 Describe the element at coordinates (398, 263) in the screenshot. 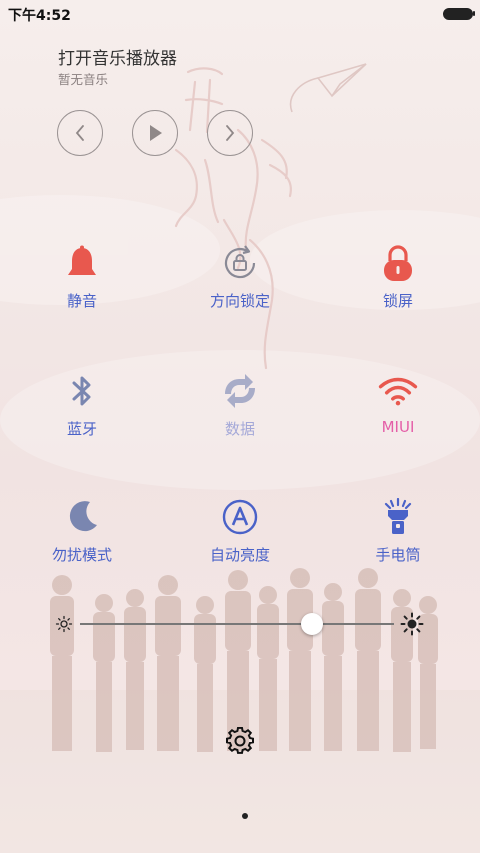

I see `lock-icon` at that location.